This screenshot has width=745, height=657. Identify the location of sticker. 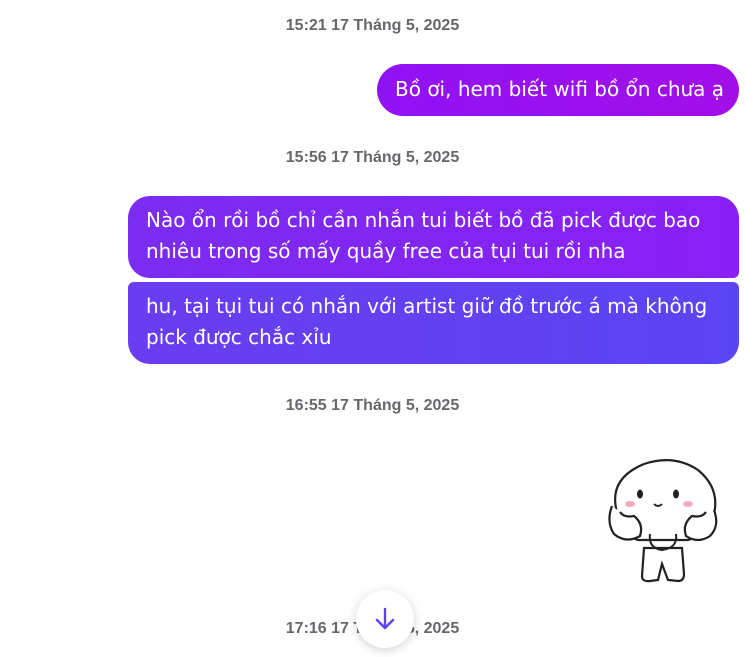
(663, 517).